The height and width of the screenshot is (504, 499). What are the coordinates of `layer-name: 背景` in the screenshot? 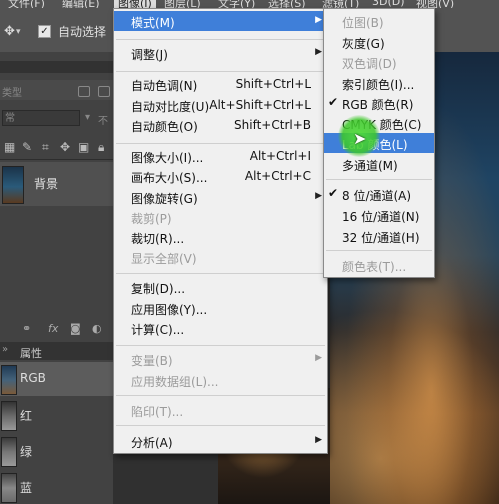 It's located at (46, 183).